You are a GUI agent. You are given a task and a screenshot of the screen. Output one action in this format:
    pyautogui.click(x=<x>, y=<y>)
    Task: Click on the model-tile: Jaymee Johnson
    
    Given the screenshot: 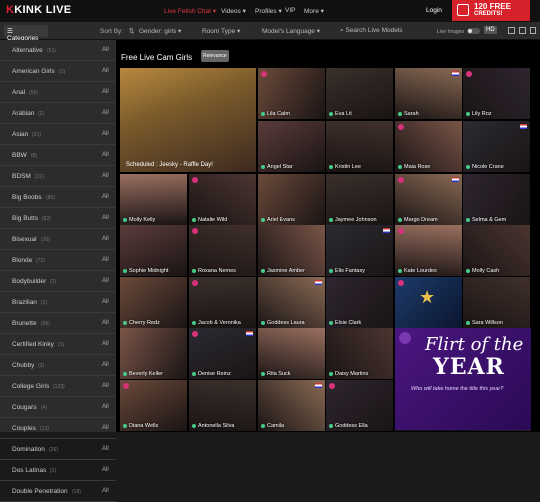 What is the action you would take?
    pyautogui.click(x=359, y=199)
    